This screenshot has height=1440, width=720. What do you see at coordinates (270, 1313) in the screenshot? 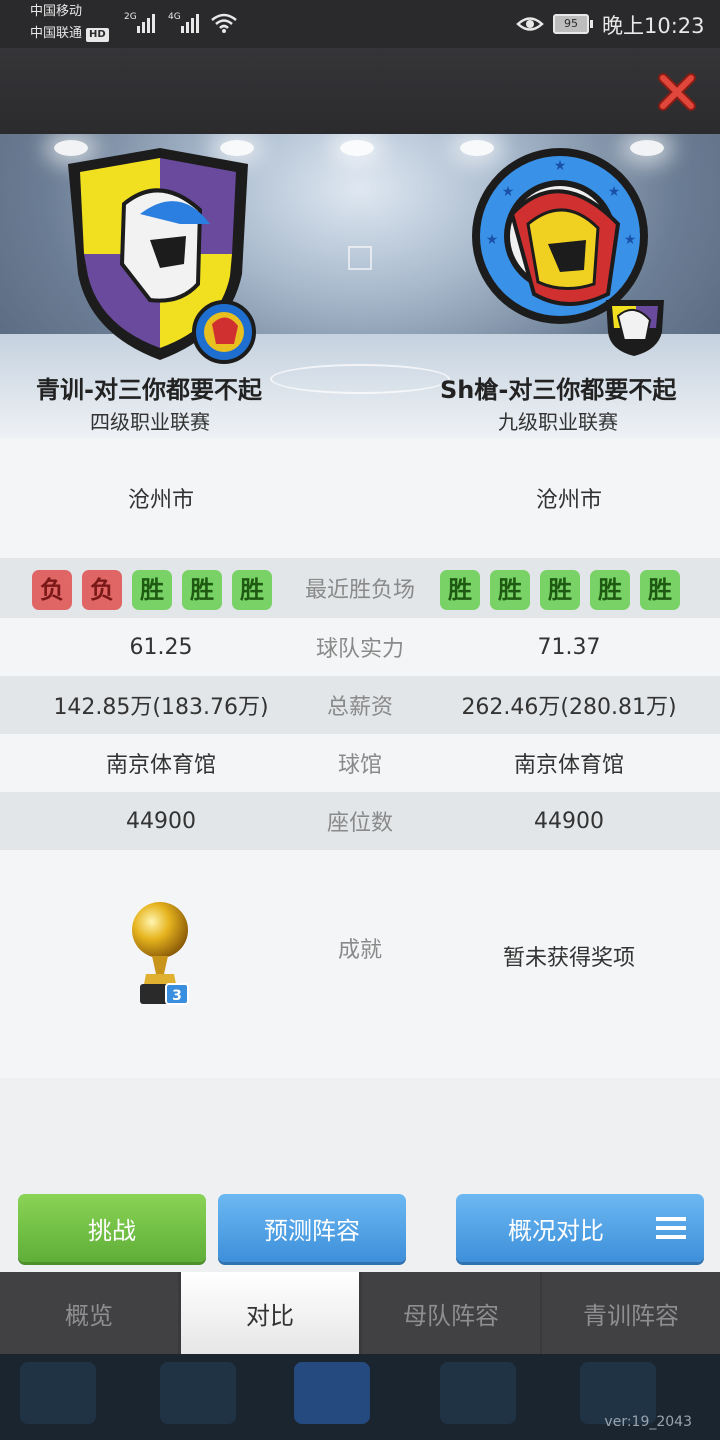
I see `tab-compare: 对比` at bounding box center [270, 1313].